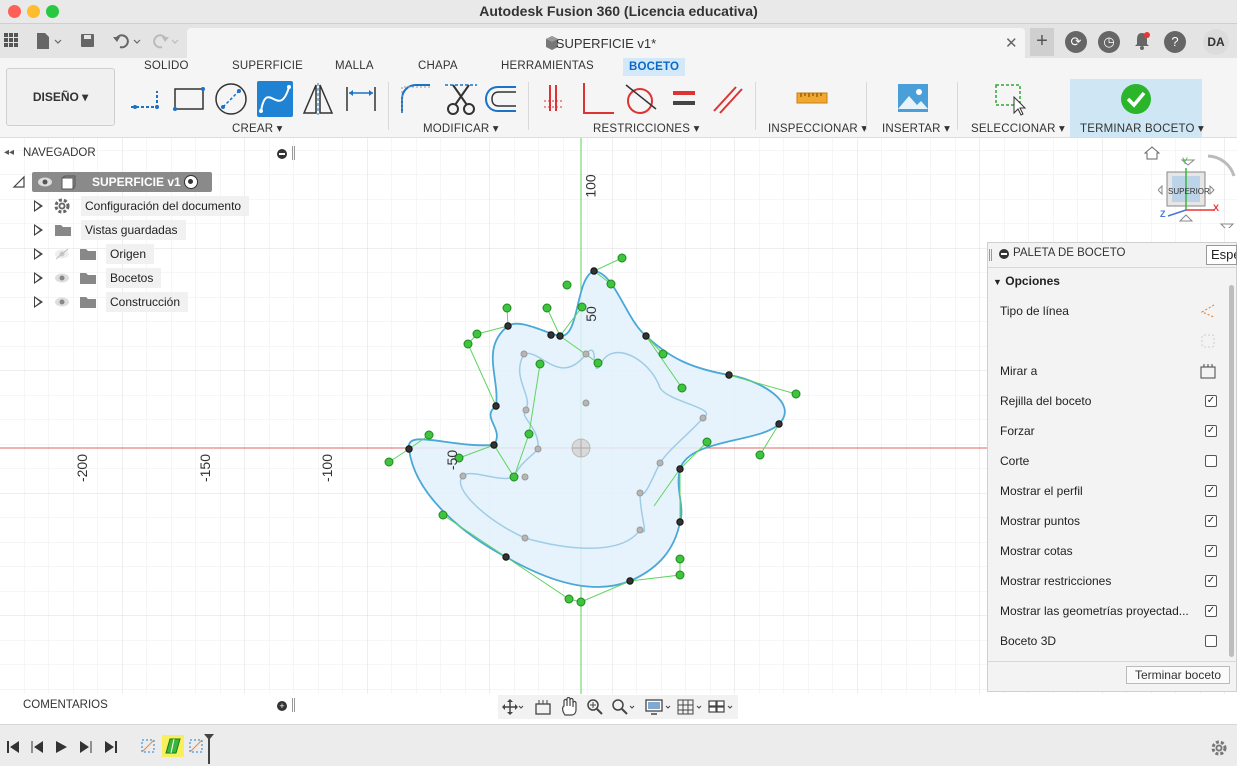 The height and width of the screenshot is (768, 1237). What do you see at coordinates (145, 278) in the screenshot?
I see `navigator-item-sketches: Bocetos` at bounding box center [145, 278].